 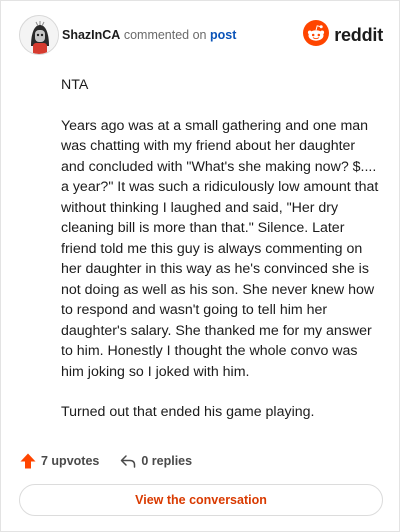 I want to click on comment-meta: ShazInCA commented on post, so click(x=149, y=35).